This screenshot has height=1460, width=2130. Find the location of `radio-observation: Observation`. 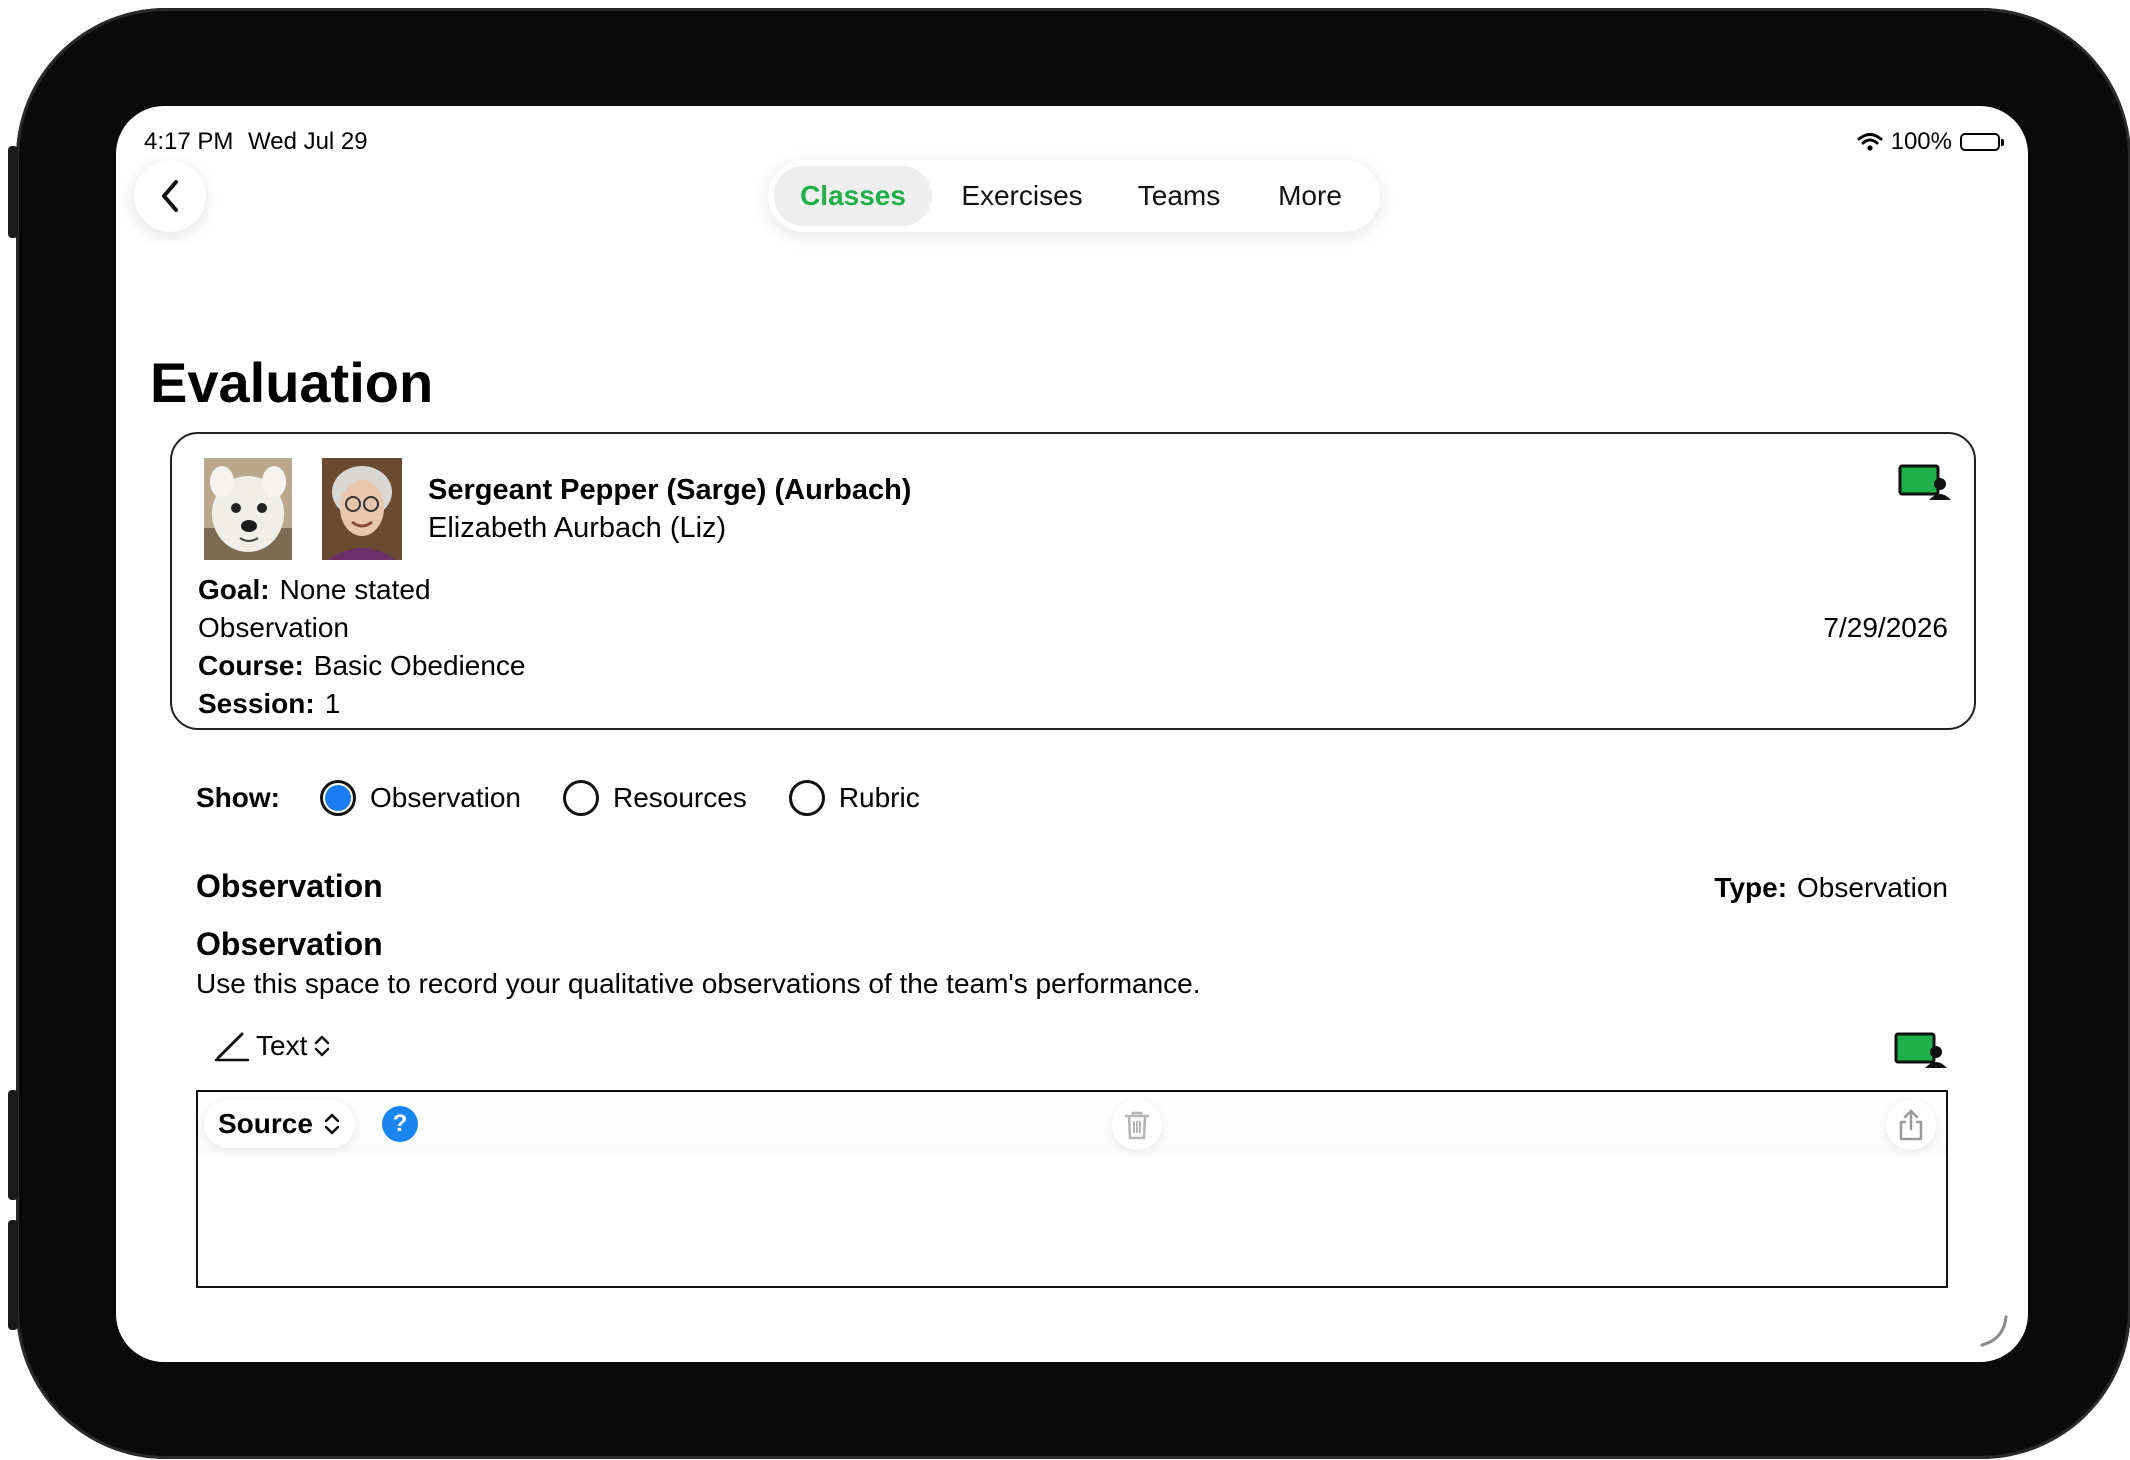

radio-observation: Observation is located at coordinates (420, 798).